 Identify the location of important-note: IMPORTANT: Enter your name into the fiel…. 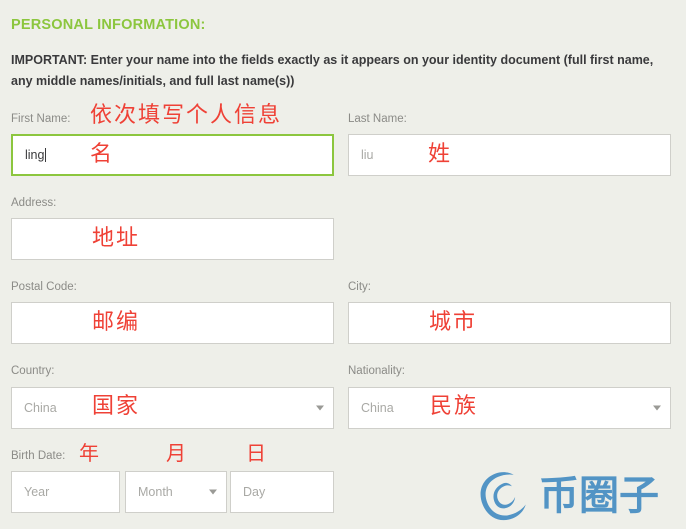
(332, 70).